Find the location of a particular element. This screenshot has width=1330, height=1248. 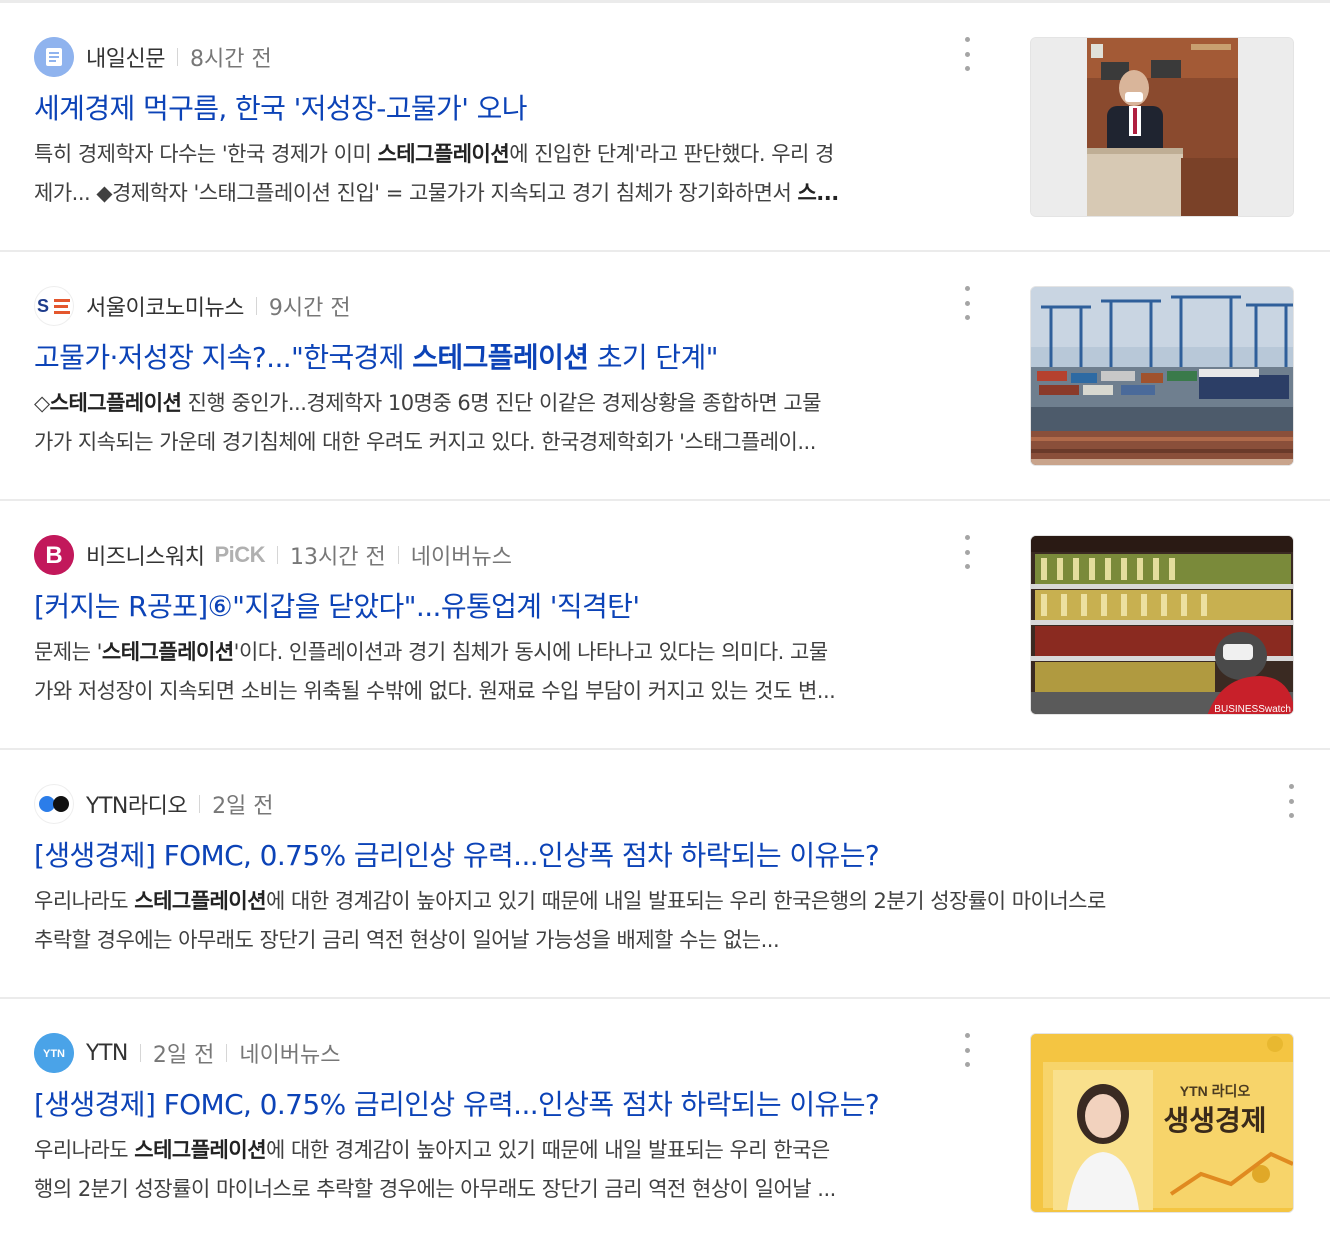

desc-text: 에 대한 경계감이 높아지고 있기 때문에 내일 발표되는 우리 한국은 is located at coordinates (548, 1150).